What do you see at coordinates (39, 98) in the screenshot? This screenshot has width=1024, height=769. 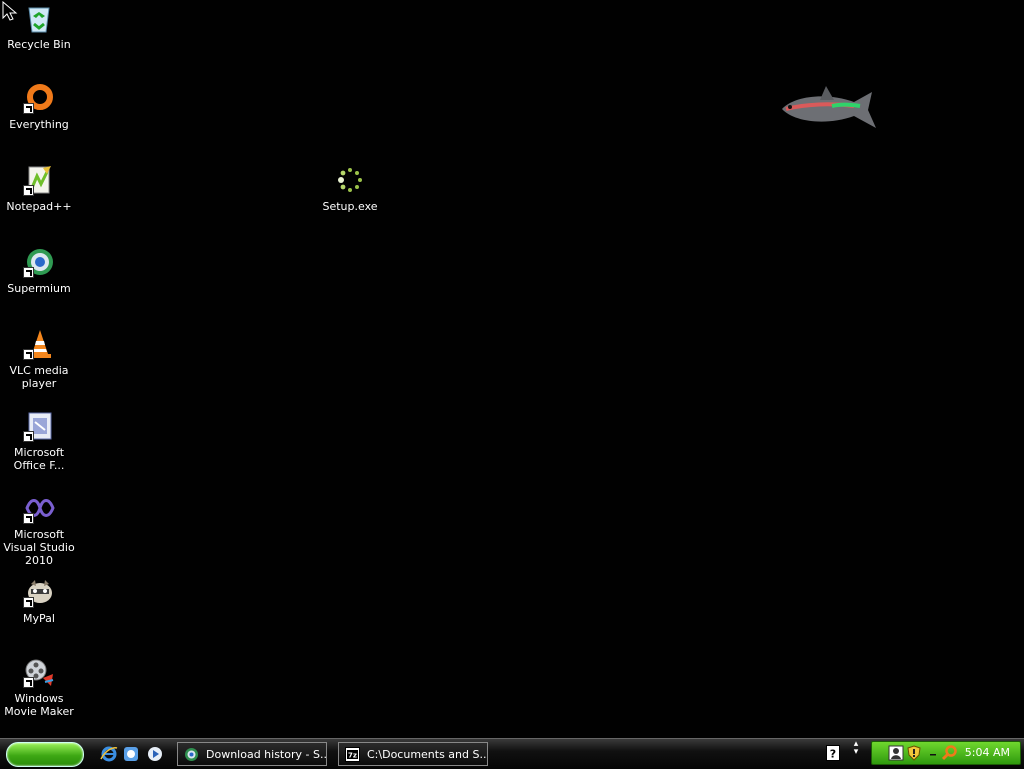 I see `everything-search-icon` at bounding box center [39, 98].